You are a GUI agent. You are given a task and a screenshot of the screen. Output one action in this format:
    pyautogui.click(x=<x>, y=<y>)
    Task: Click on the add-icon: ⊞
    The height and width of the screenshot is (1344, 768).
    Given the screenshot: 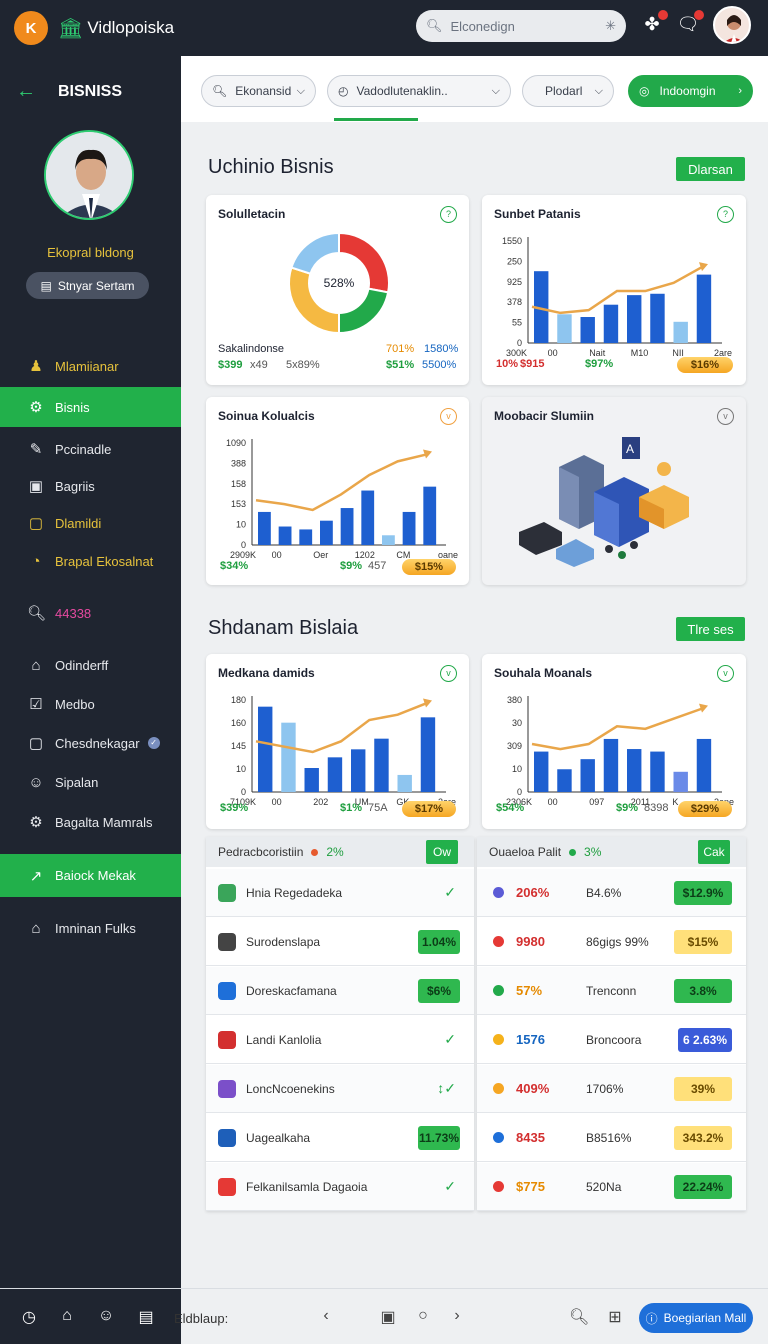 What is the action you would take?
    pyautogui.click(x=615, y=1317)
    